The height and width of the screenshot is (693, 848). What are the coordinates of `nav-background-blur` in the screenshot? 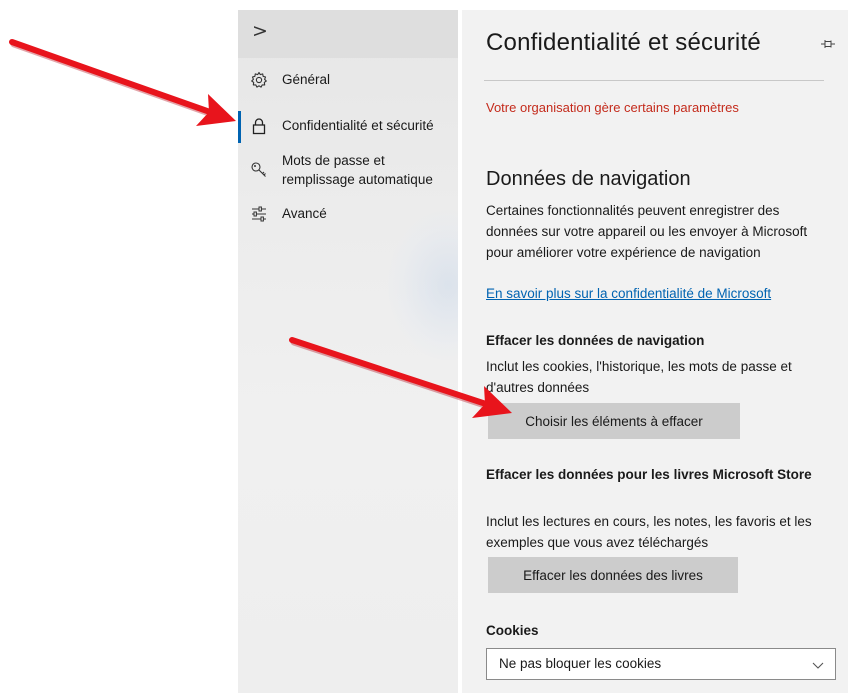 It's located at (423, 285).